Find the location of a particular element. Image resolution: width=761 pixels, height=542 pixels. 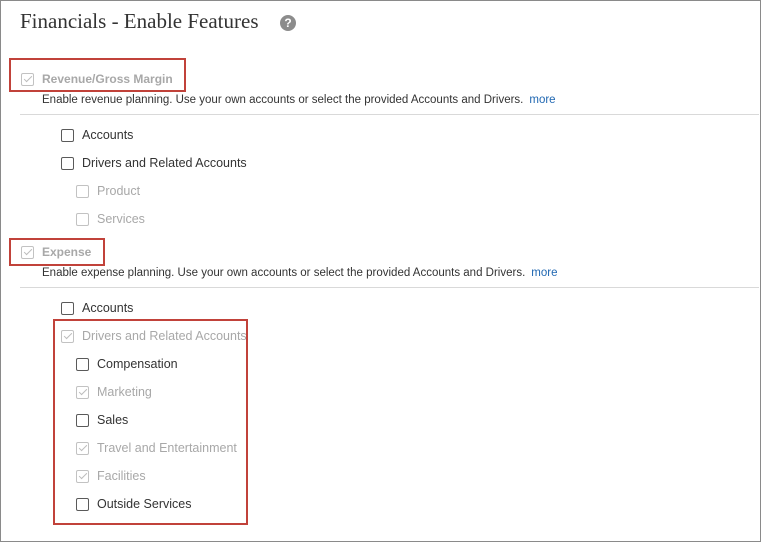

page-title: Financials - Enable Features is located at coordinates (139, 21).